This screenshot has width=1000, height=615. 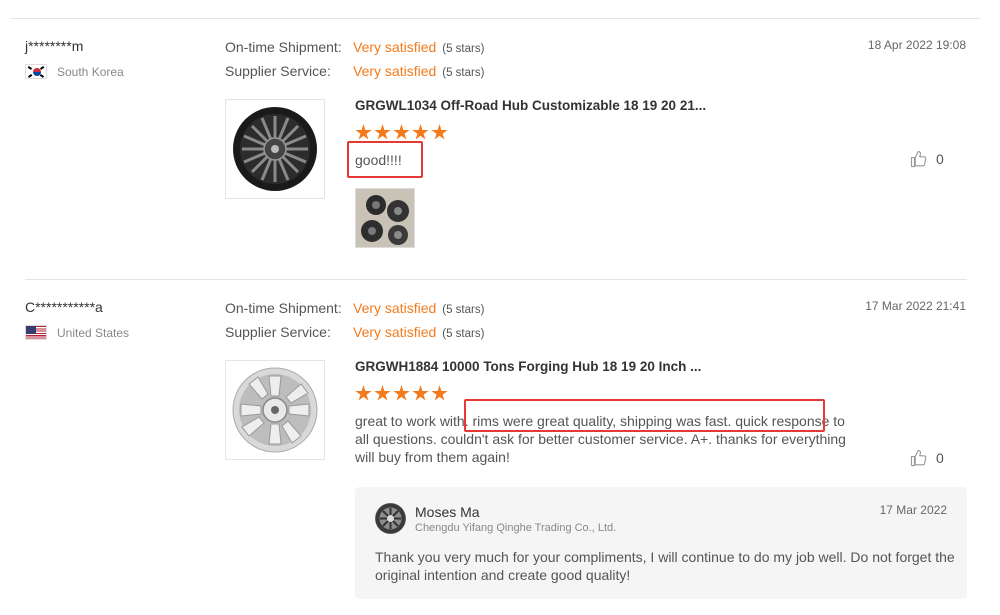 I want to click on review-divider, so click(x=496, y=279).